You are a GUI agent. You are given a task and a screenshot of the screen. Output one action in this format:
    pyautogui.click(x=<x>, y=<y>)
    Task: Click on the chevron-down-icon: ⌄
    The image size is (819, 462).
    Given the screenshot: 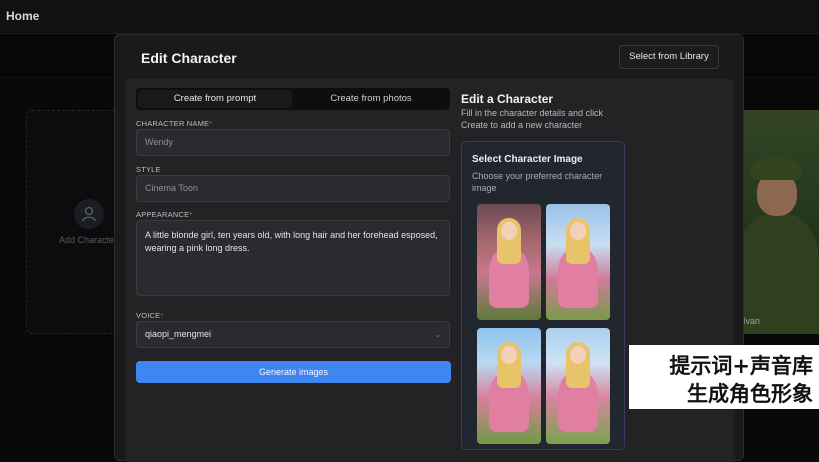 What is the action you would take?
    pyautogui.click(x=437, y=334)
    